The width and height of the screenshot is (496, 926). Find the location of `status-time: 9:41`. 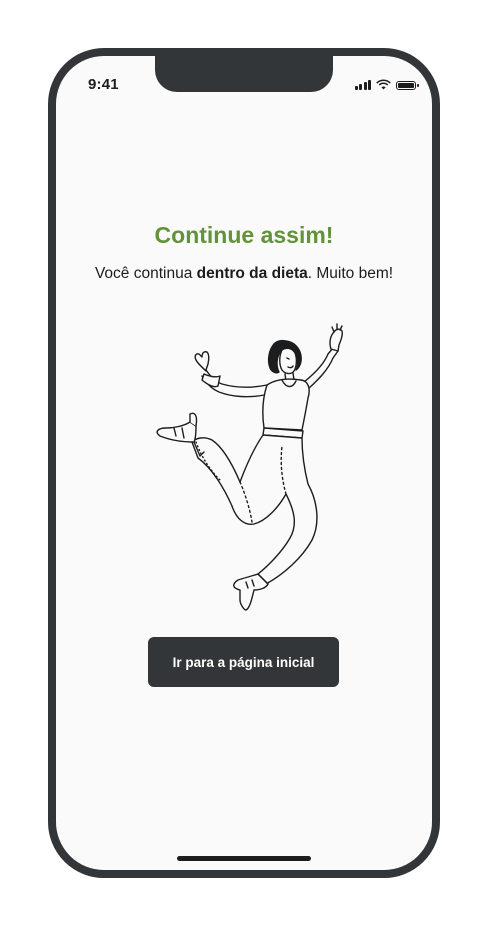

status-time: 9:41 is located at coordinates (103, 84).